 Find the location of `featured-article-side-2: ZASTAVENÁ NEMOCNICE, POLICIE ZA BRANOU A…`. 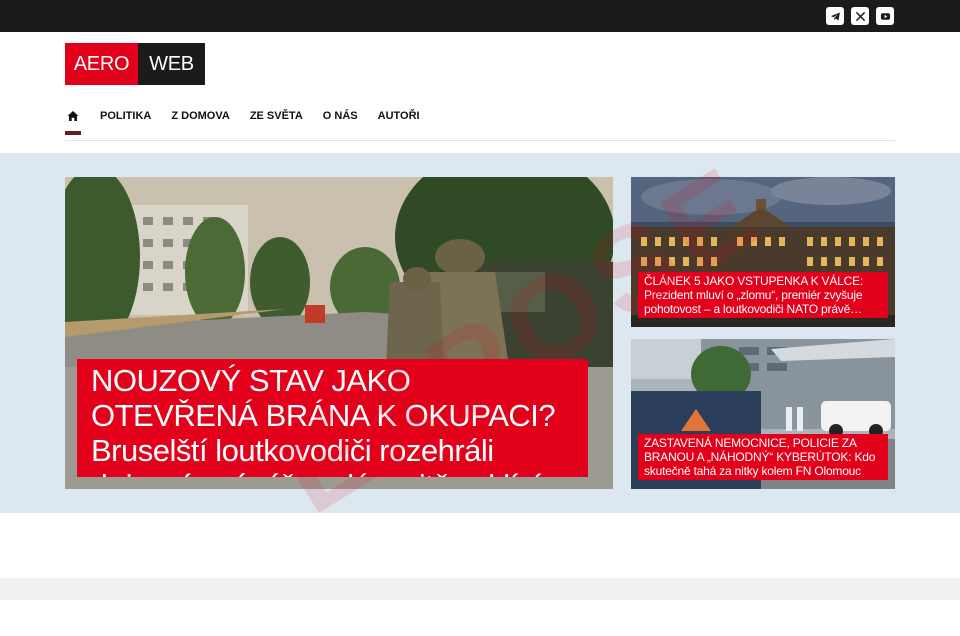

featured-article-side-2: ZASTAVENÁ NEMOCNICE, POLICIE ZA BRANOU A… is located at coordinates (763, 414).